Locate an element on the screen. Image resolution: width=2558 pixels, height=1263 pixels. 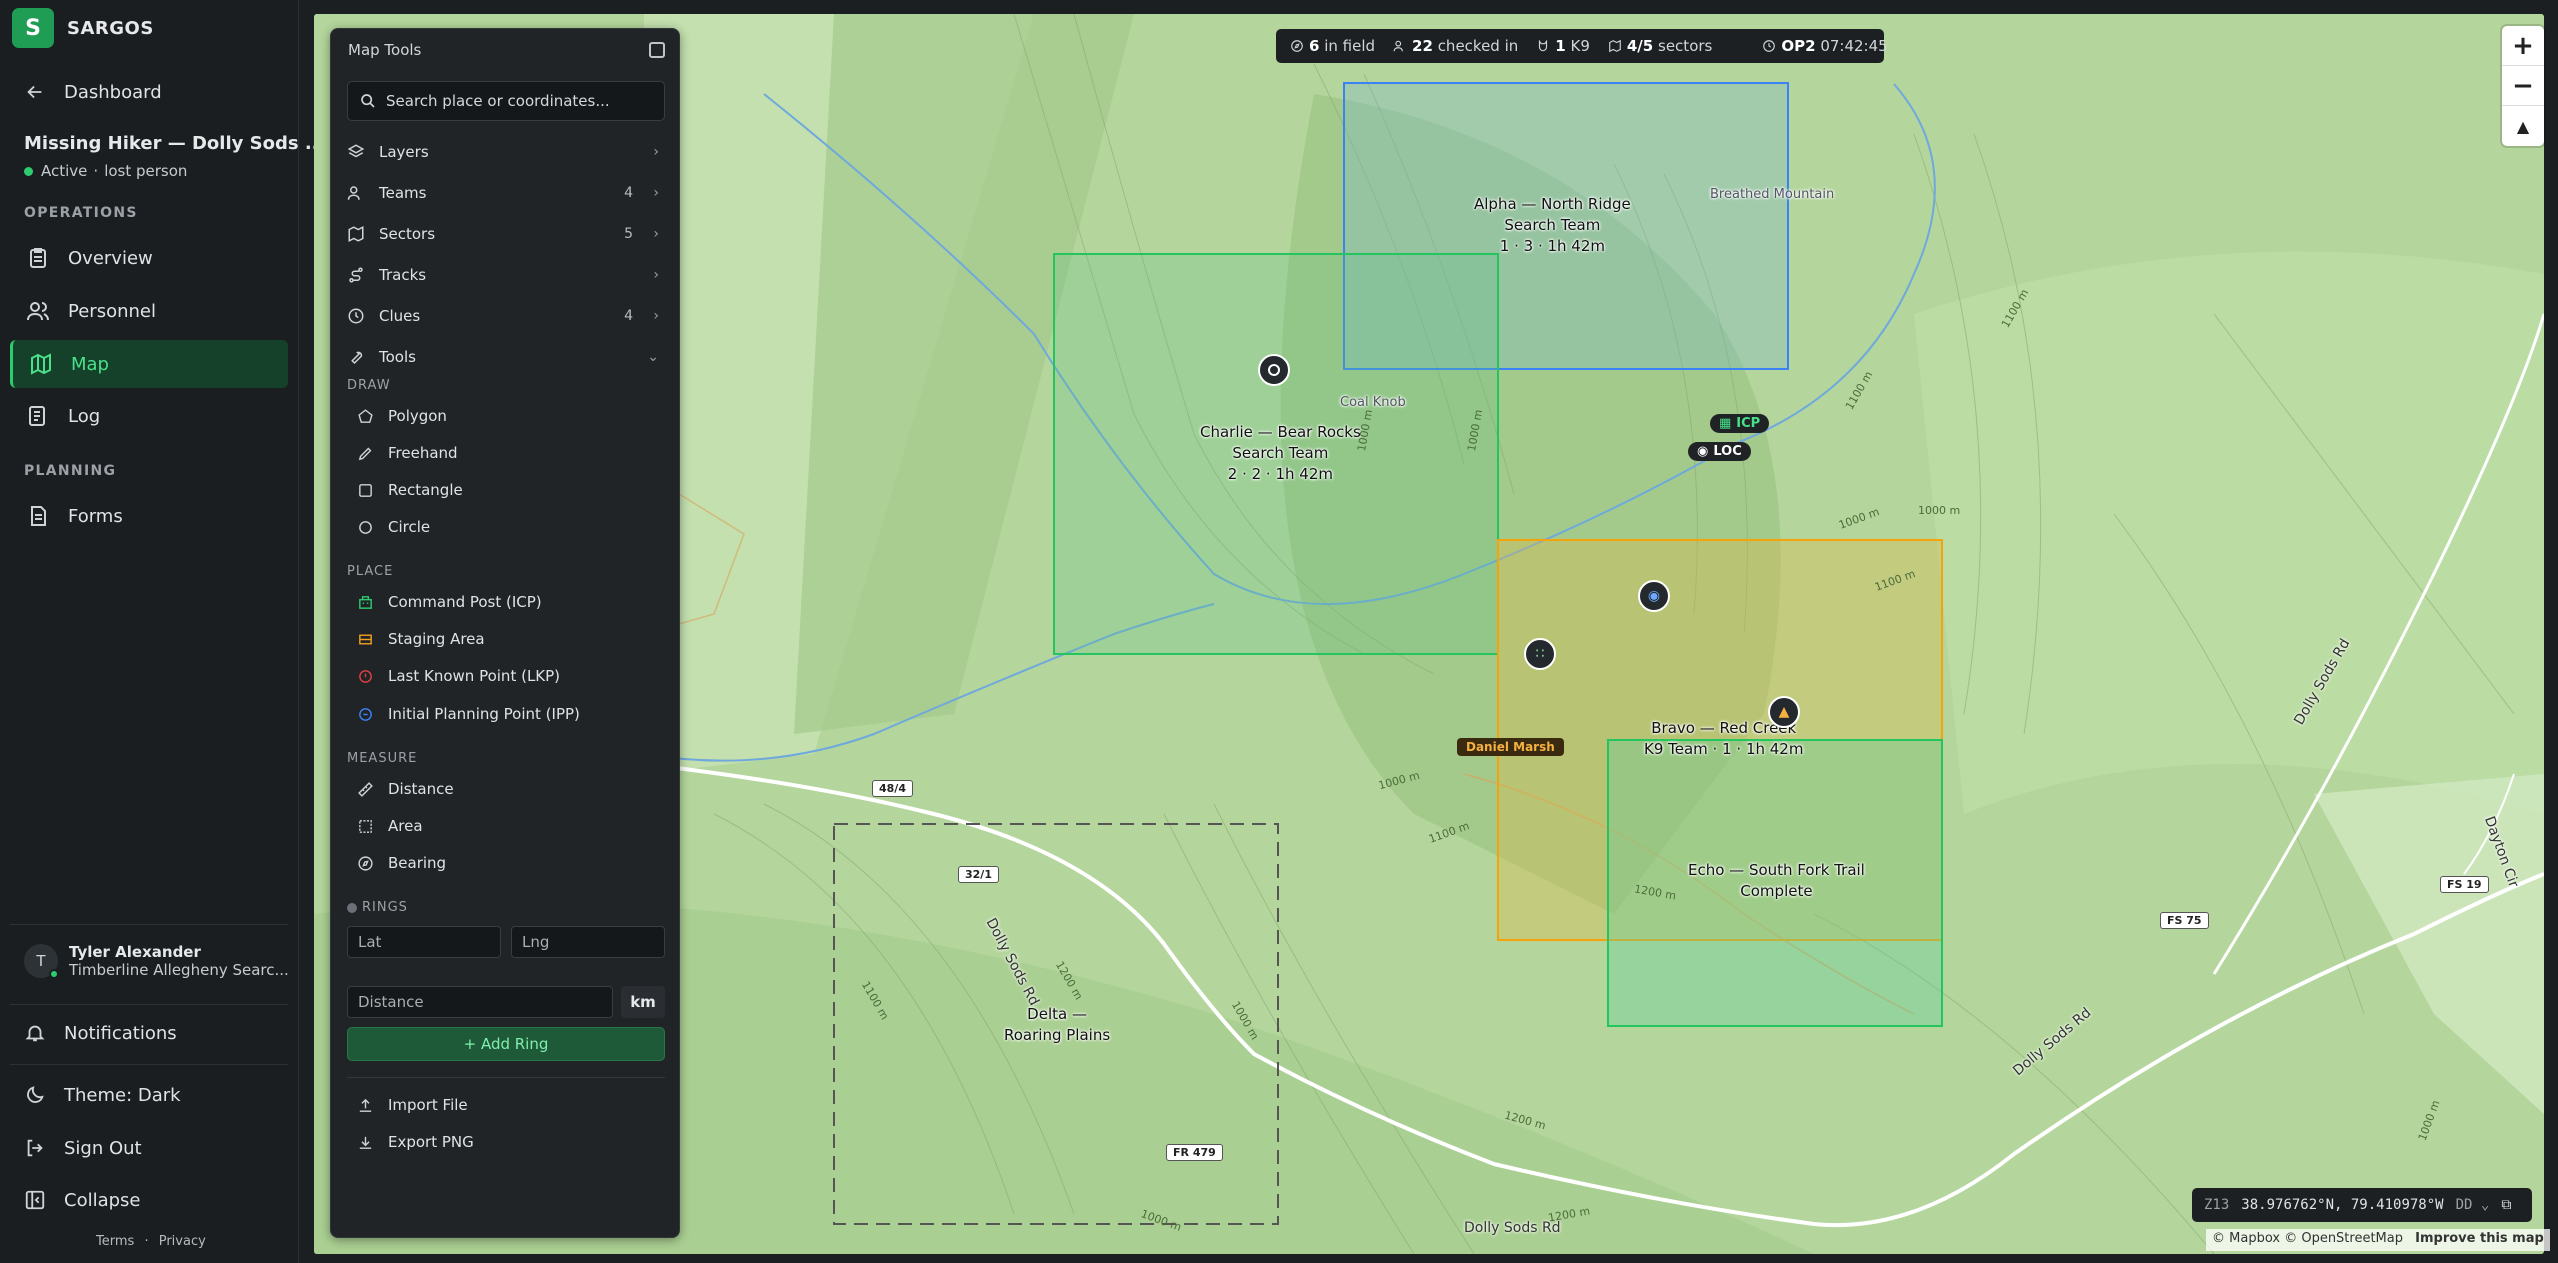
user-name: Tyler Alexander is located at coordinates (135, 952).